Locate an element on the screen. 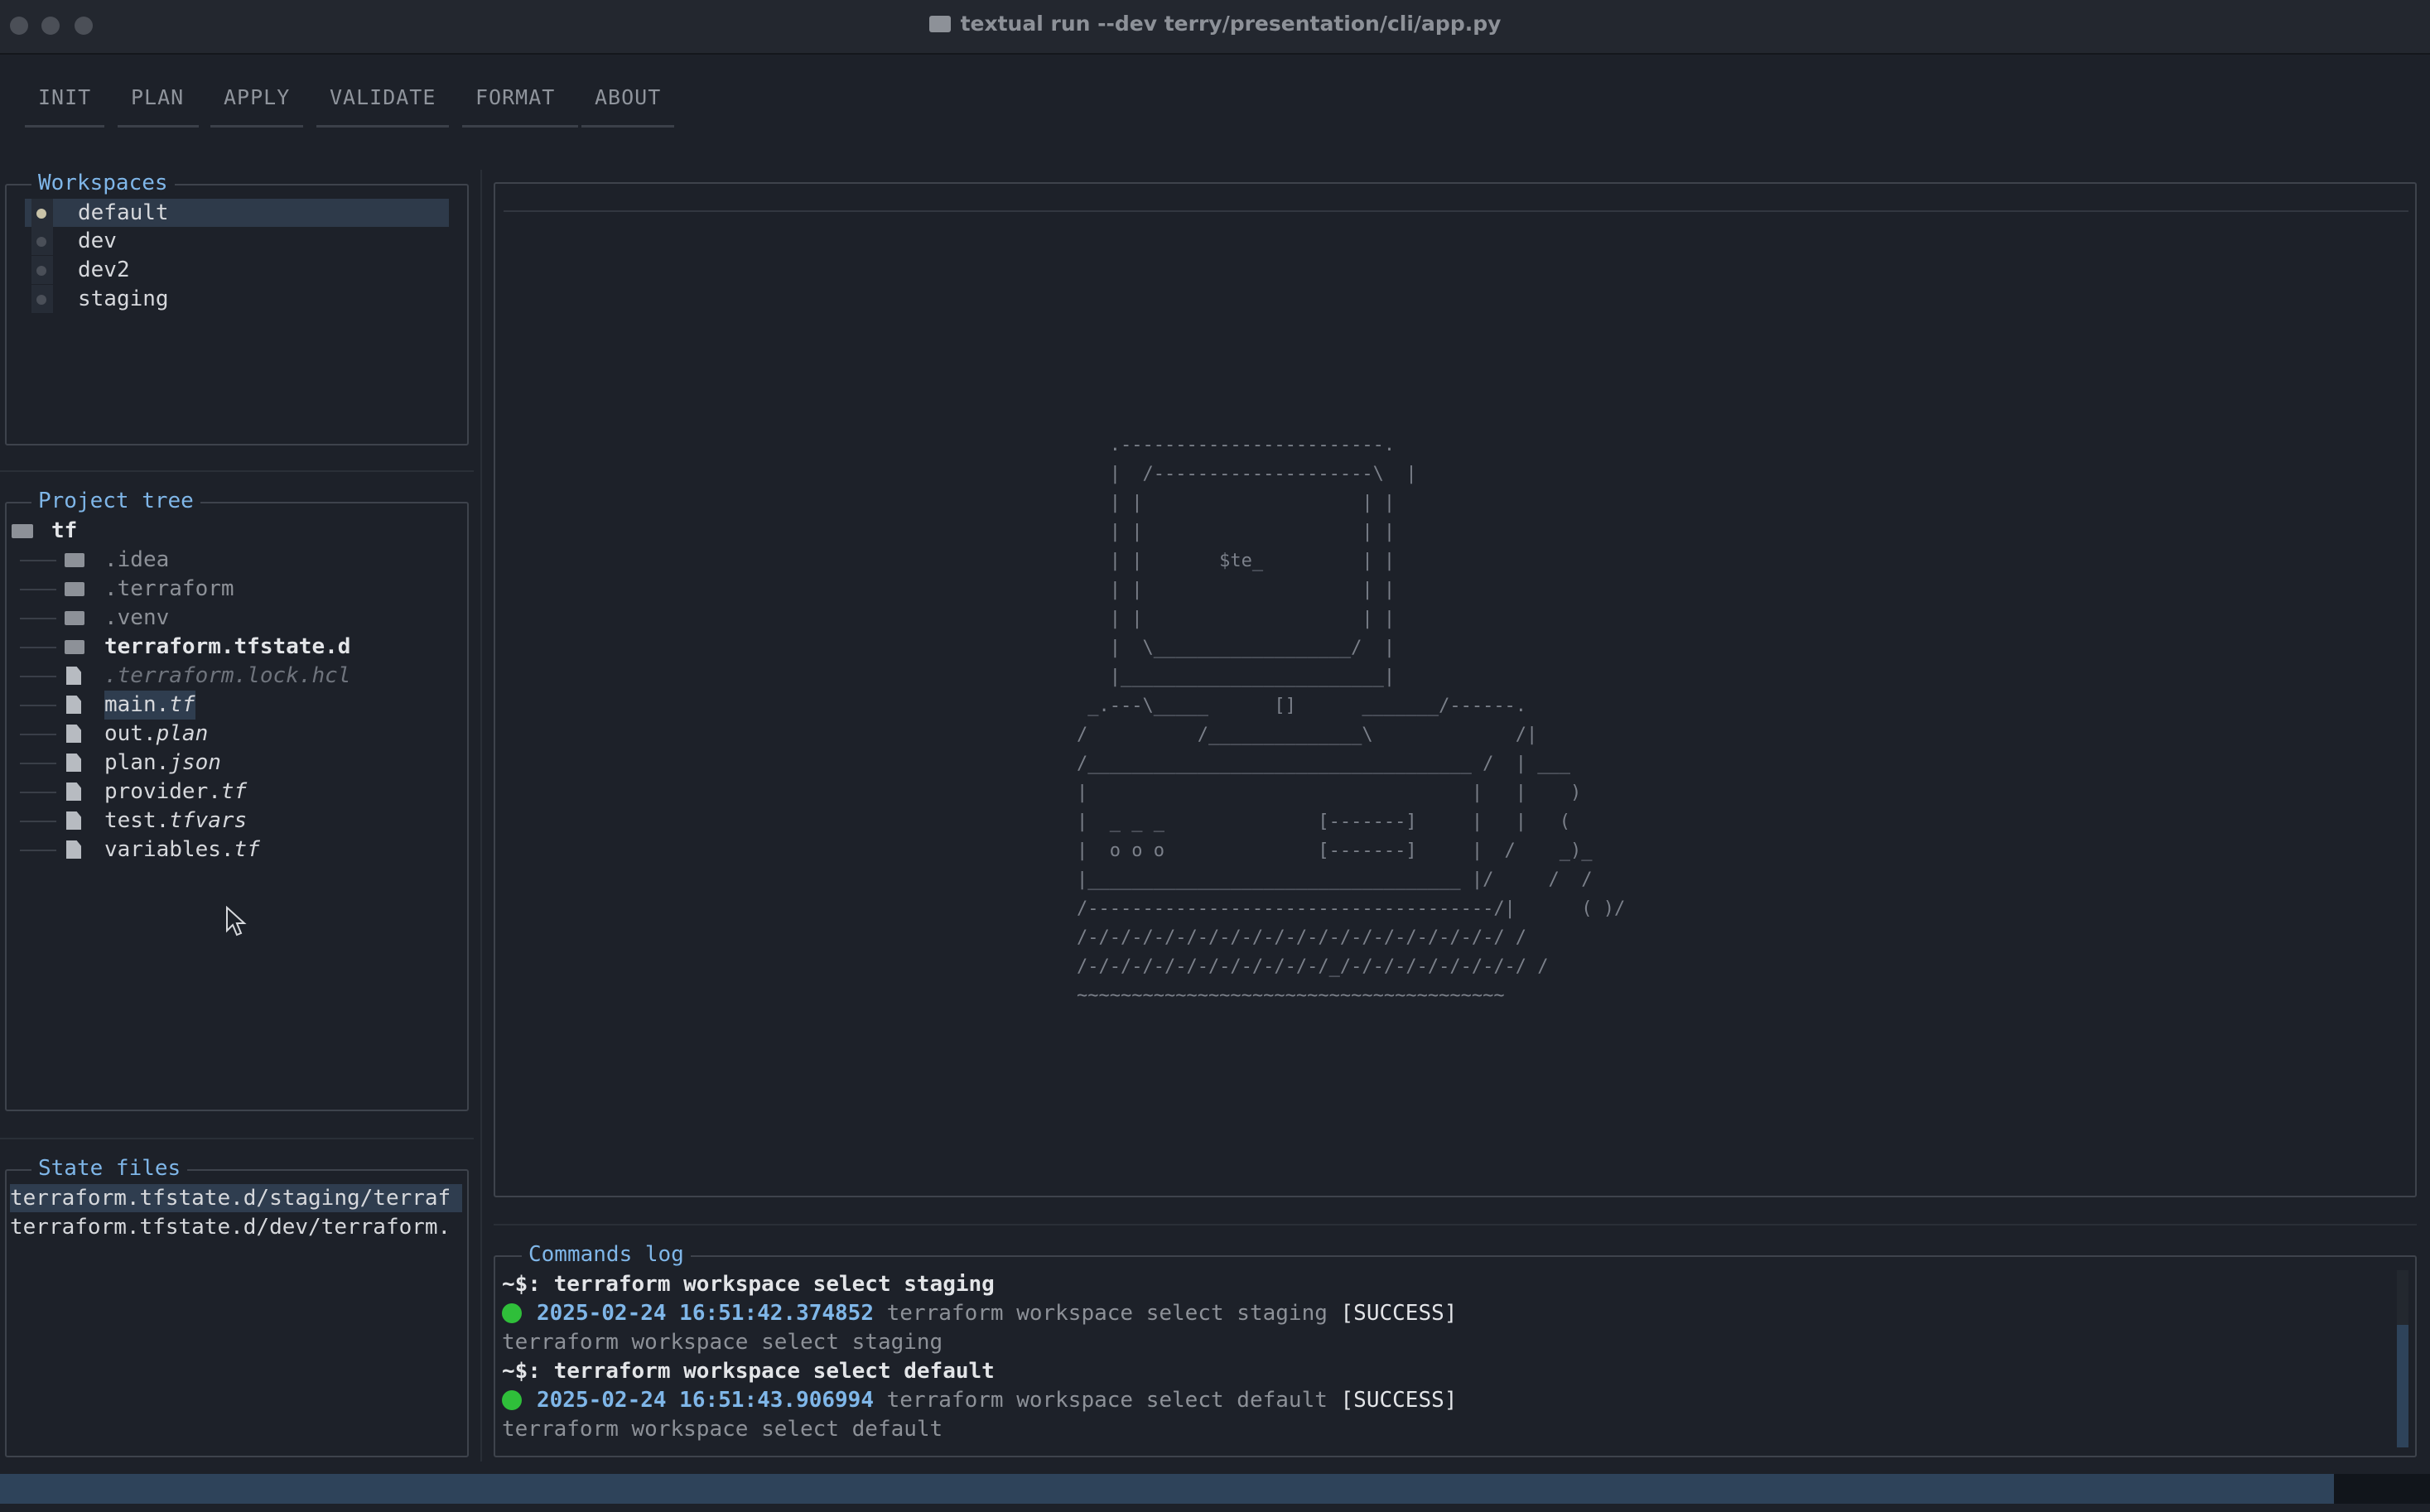 This screenshot has width=2430, height=1512. tree-item-out-plan: out.plan is located at coordinates (235, 735).